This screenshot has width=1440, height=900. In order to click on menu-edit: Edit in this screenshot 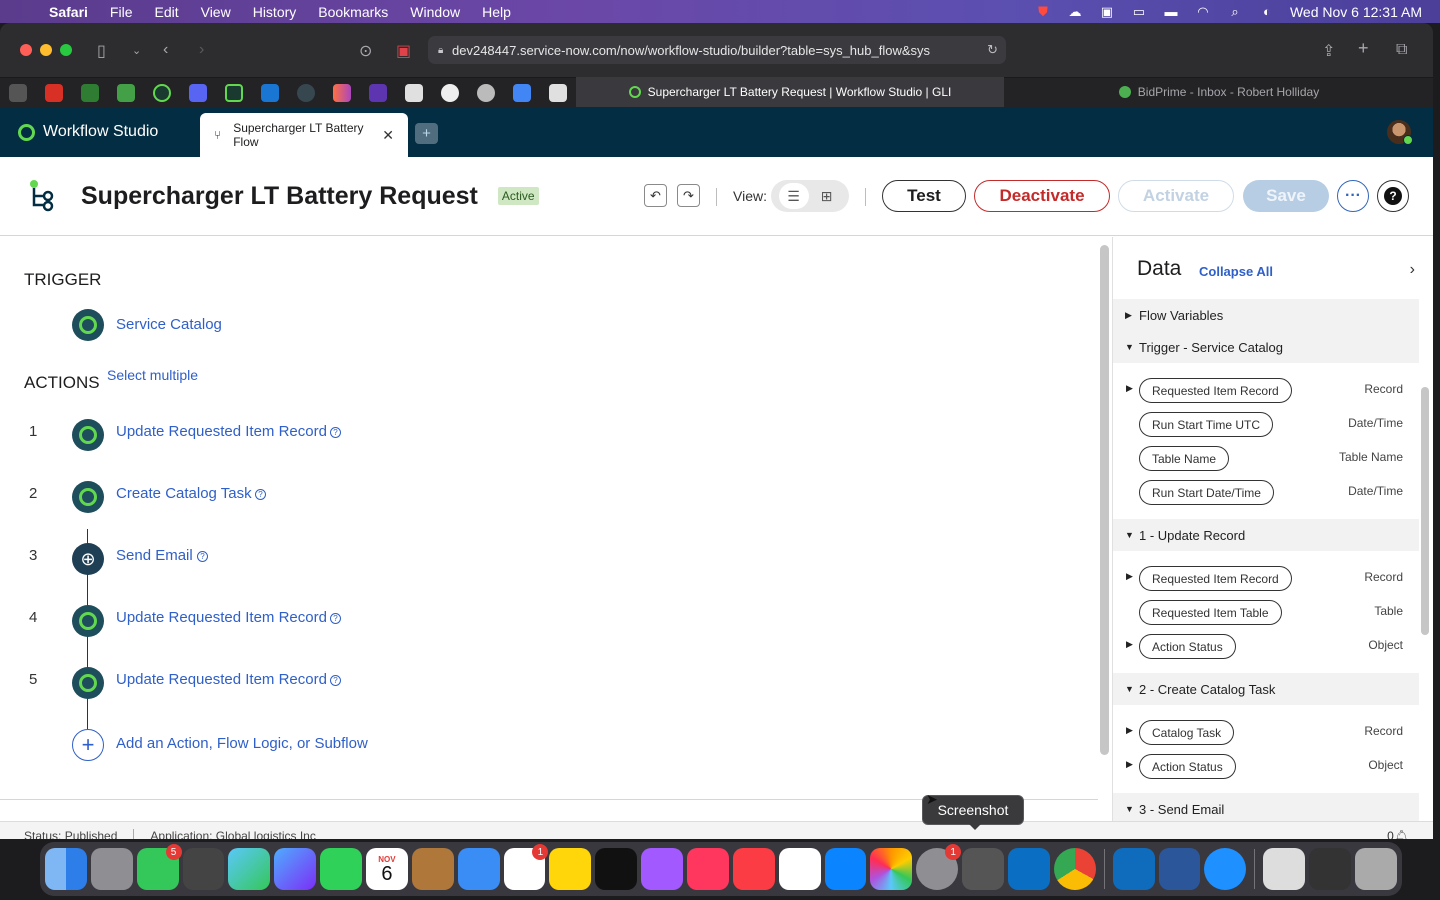, I will do `click(166, 12)`.